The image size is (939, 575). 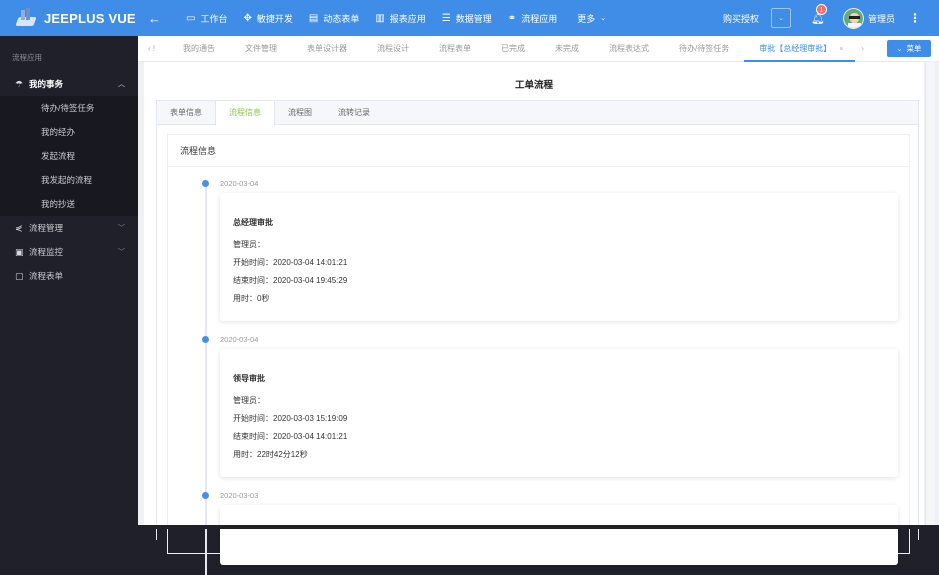 I want to click on sidebar-item-process-mgmt: ⋞ 流程管理 ﹀, so click(x=69, y=228).